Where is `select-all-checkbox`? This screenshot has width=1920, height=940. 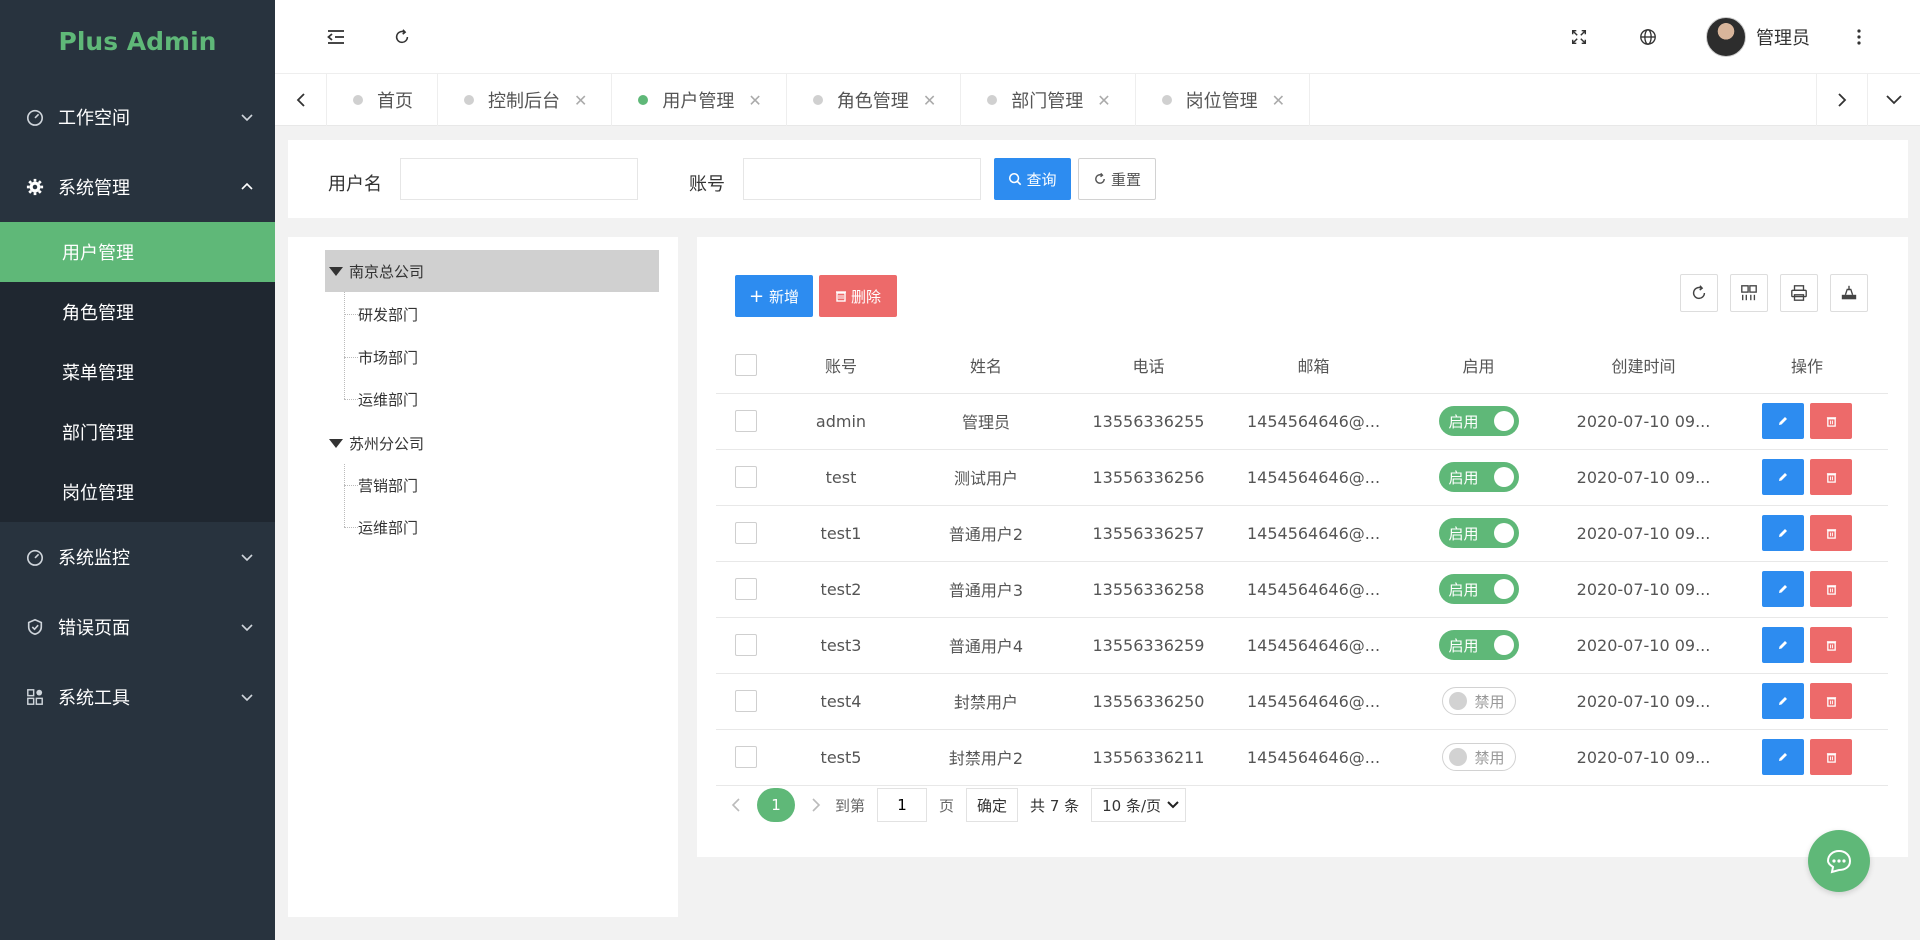 select-all-checkbox is located at coordinates (746, 364).